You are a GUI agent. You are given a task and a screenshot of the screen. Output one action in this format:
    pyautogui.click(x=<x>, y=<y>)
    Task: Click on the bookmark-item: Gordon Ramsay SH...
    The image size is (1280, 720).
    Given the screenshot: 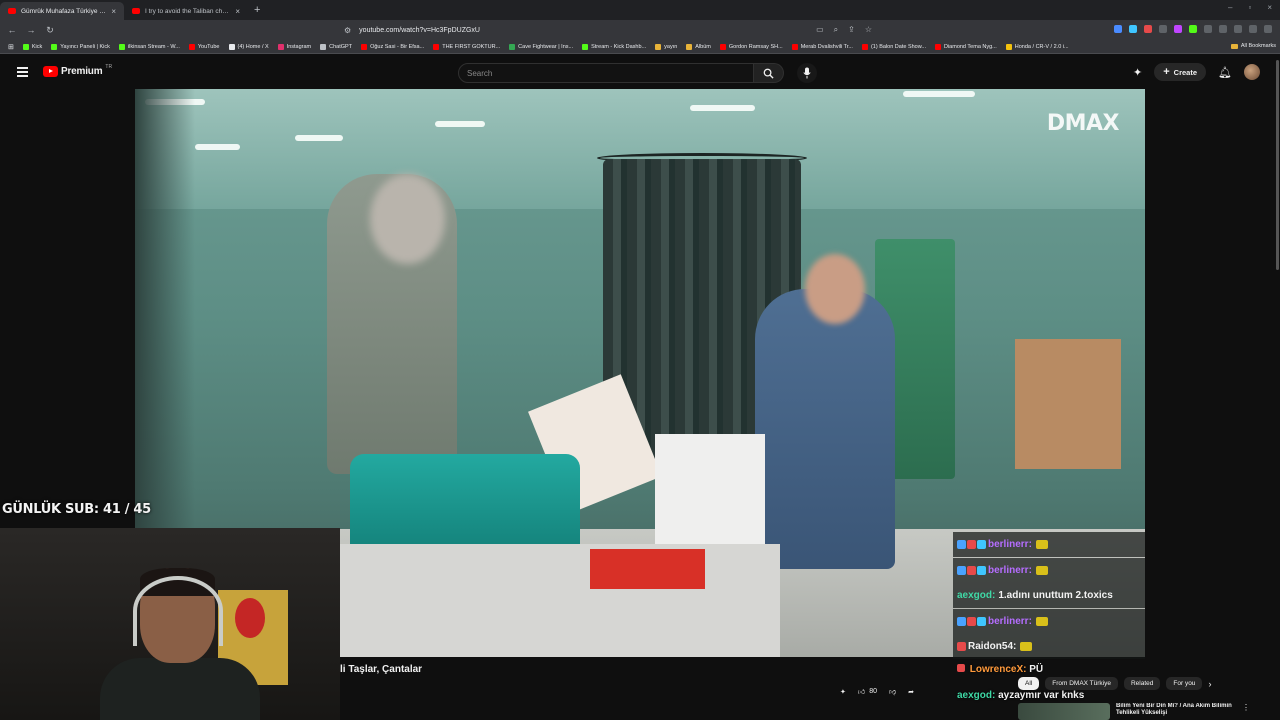 What is the action you would take?
    pyautogui.click(x=751, y=46)
    